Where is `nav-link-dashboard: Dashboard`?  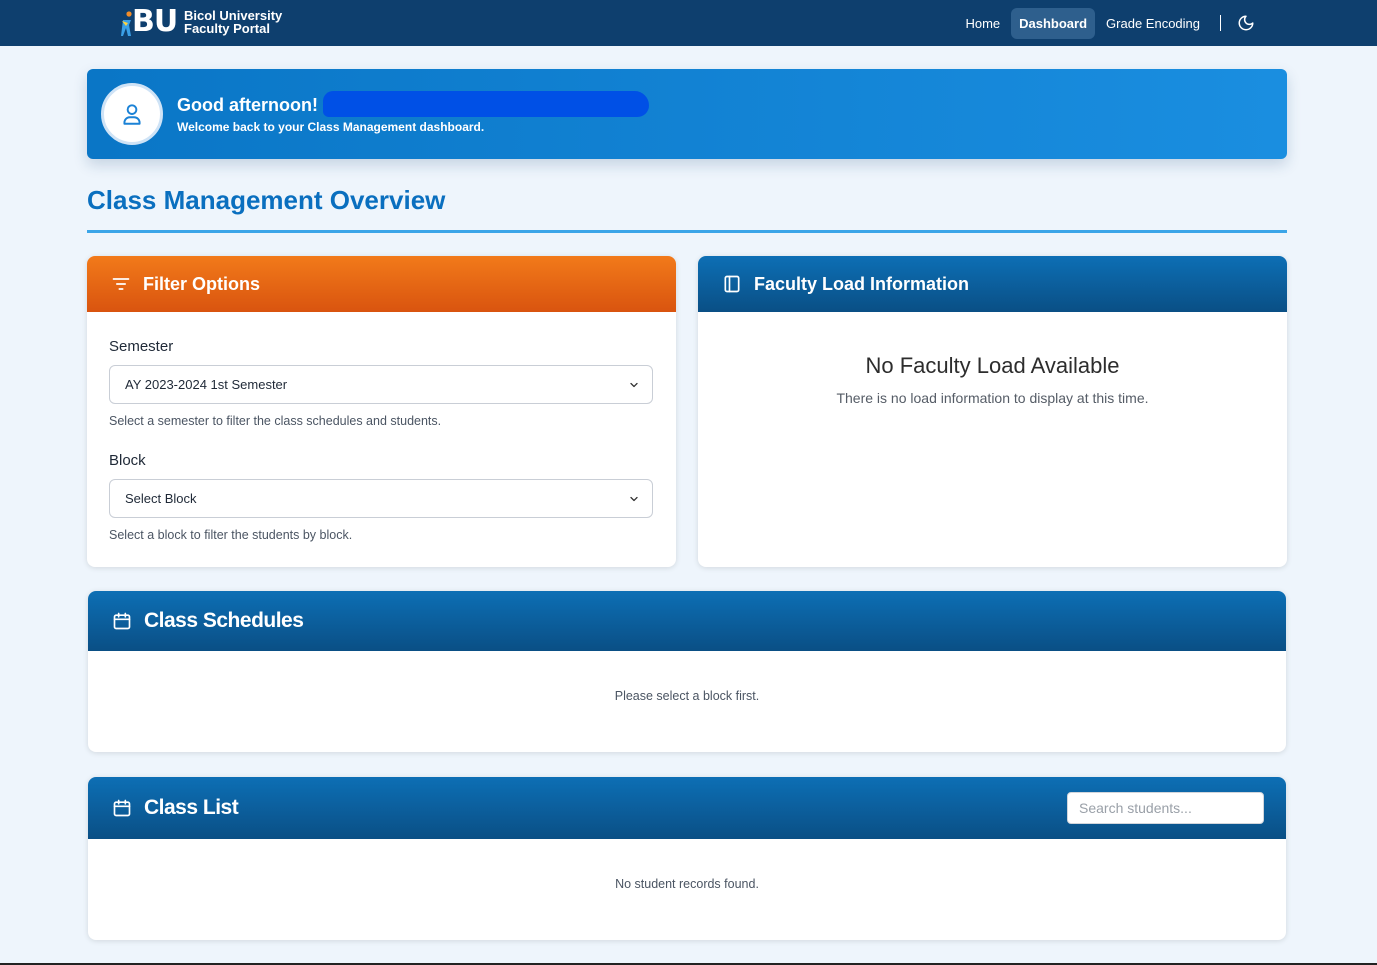
nav-link-dashboard: Dashboard is located at coordinates (1053, 23).